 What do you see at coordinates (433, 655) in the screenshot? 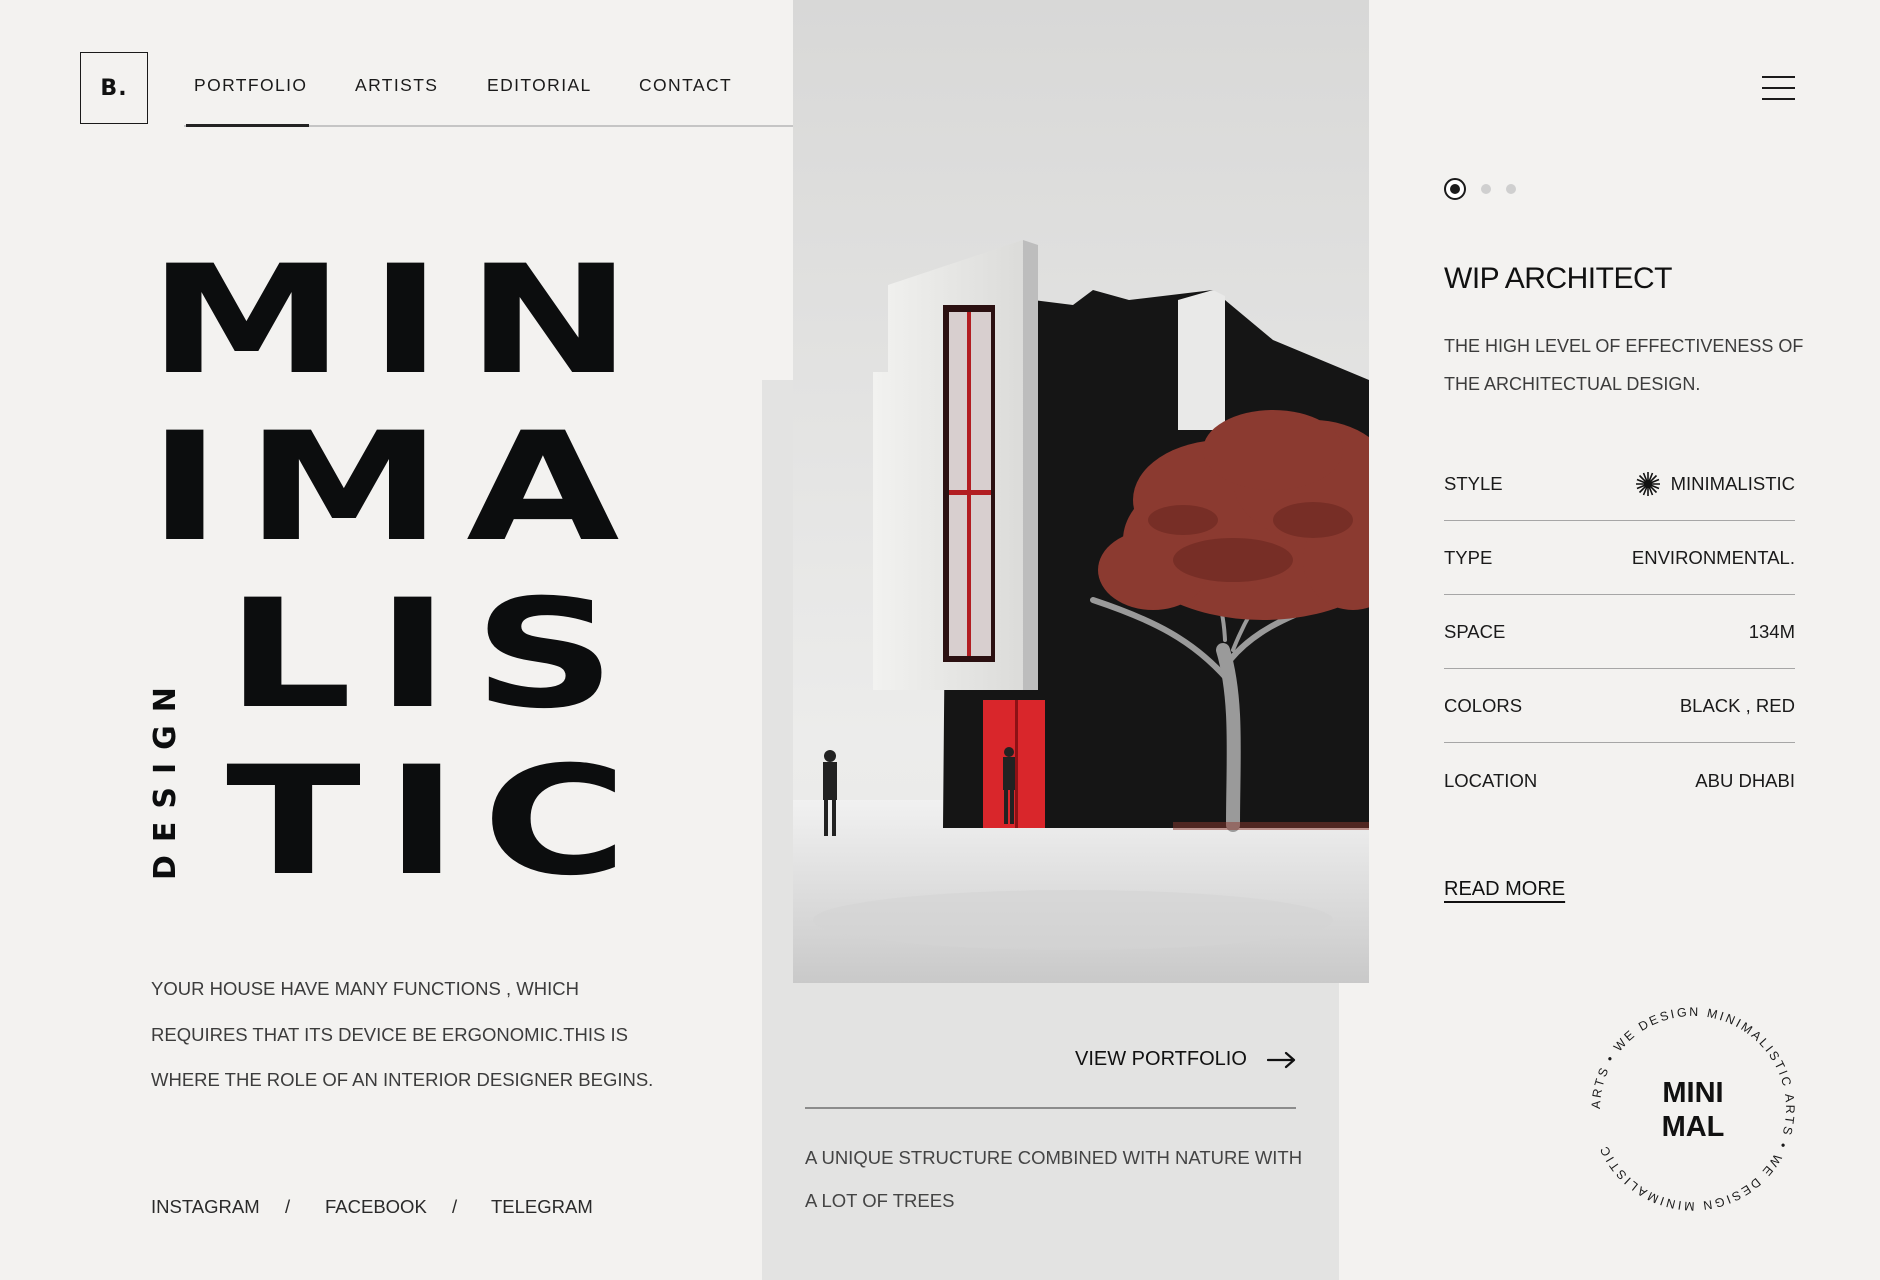
I see `hero-title-line-3: LIS` at bounding box center [433, 655].